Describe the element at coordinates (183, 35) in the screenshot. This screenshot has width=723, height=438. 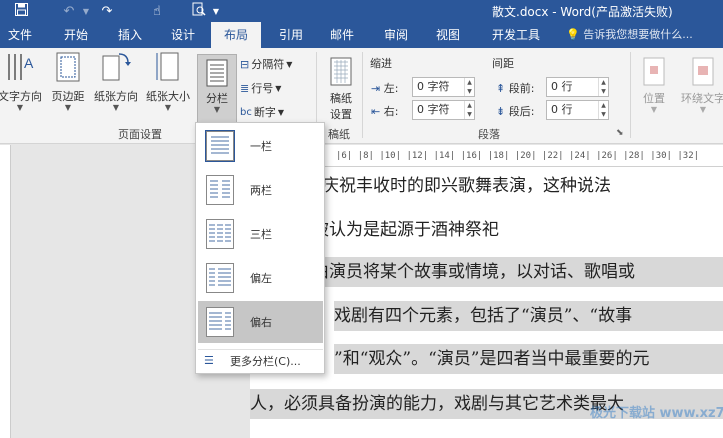
I see `tab-design: 设计` at that location.